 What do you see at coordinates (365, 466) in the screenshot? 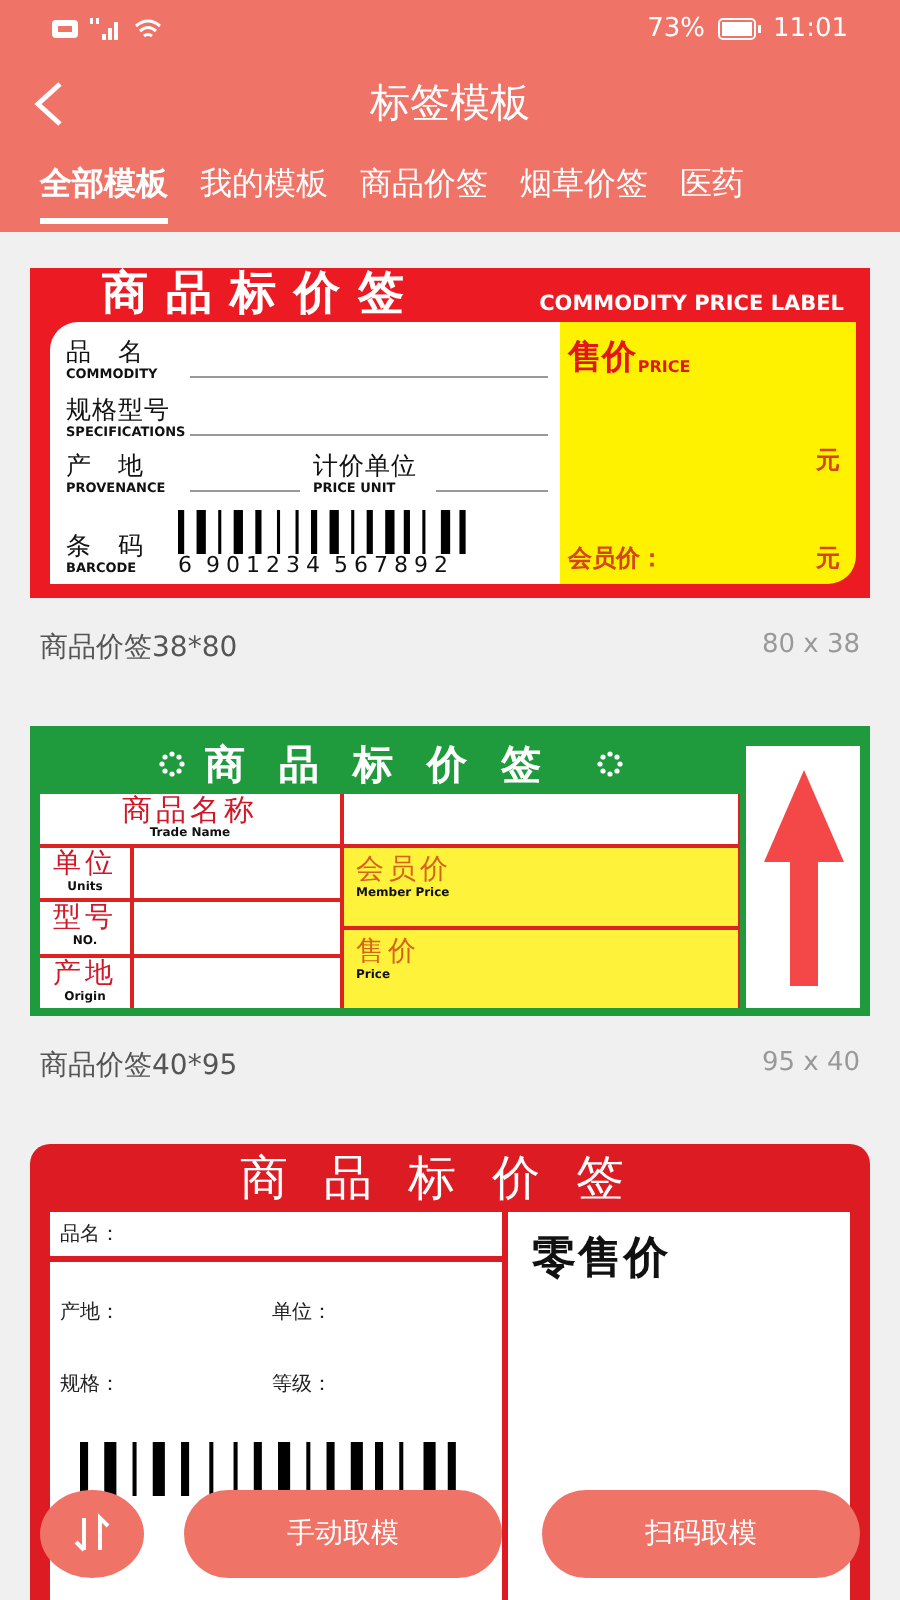
I see `field-label: 计价单位` at bounding box center [365, 466].